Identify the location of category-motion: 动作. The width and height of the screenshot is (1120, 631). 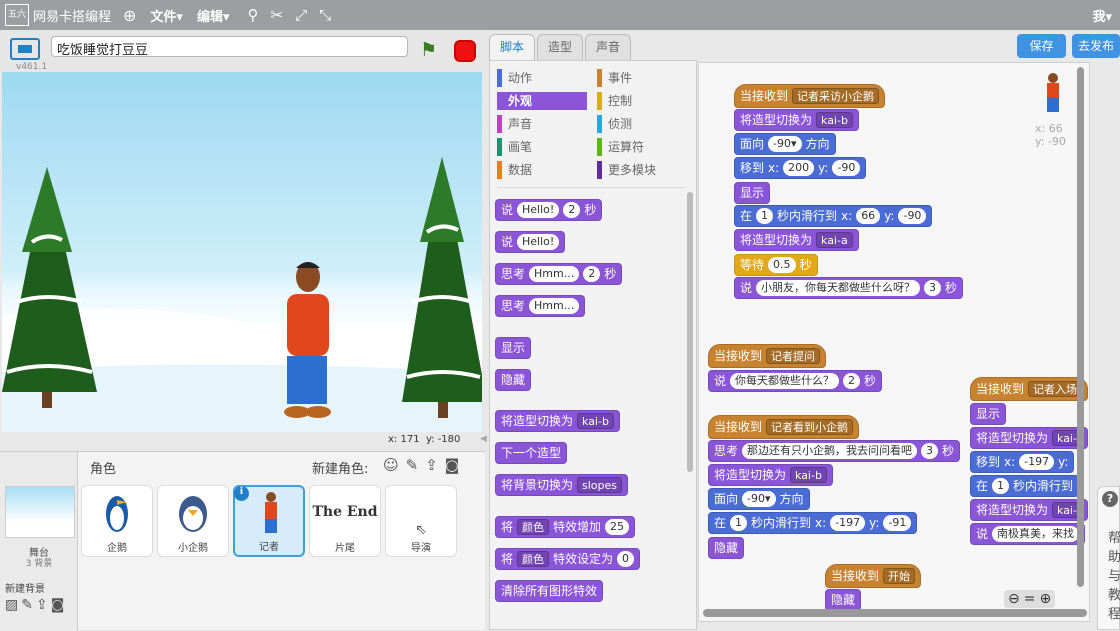
(542, 78).